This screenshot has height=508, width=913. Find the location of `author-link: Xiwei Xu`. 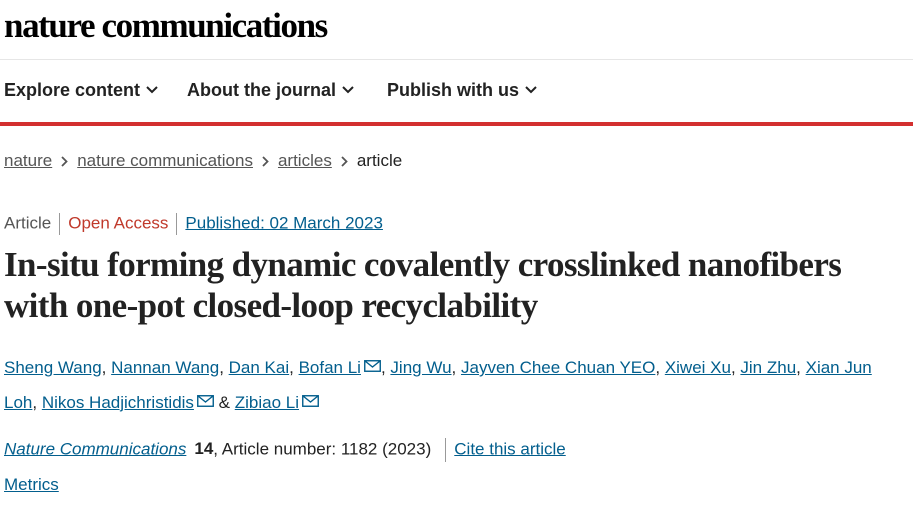

author-link: Xiwei Xu is located at coordinates (698, 367).